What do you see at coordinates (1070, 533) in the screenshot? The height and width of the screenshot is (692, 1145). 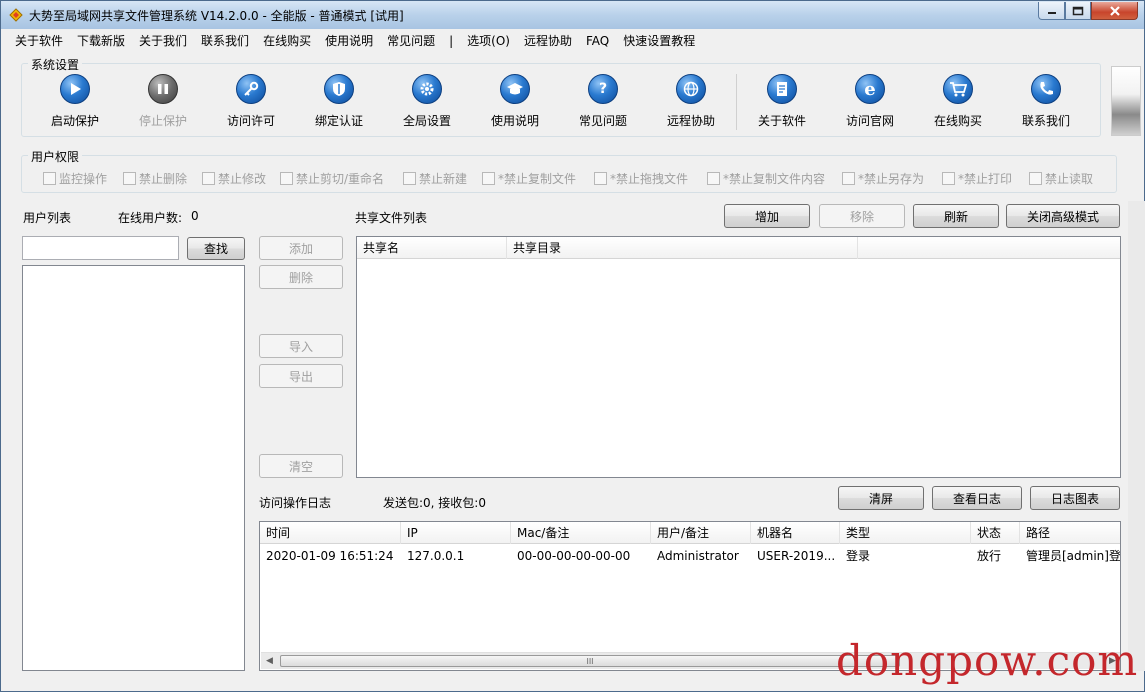 I see `col-path: 路径` at bounding box center [1070, 533].